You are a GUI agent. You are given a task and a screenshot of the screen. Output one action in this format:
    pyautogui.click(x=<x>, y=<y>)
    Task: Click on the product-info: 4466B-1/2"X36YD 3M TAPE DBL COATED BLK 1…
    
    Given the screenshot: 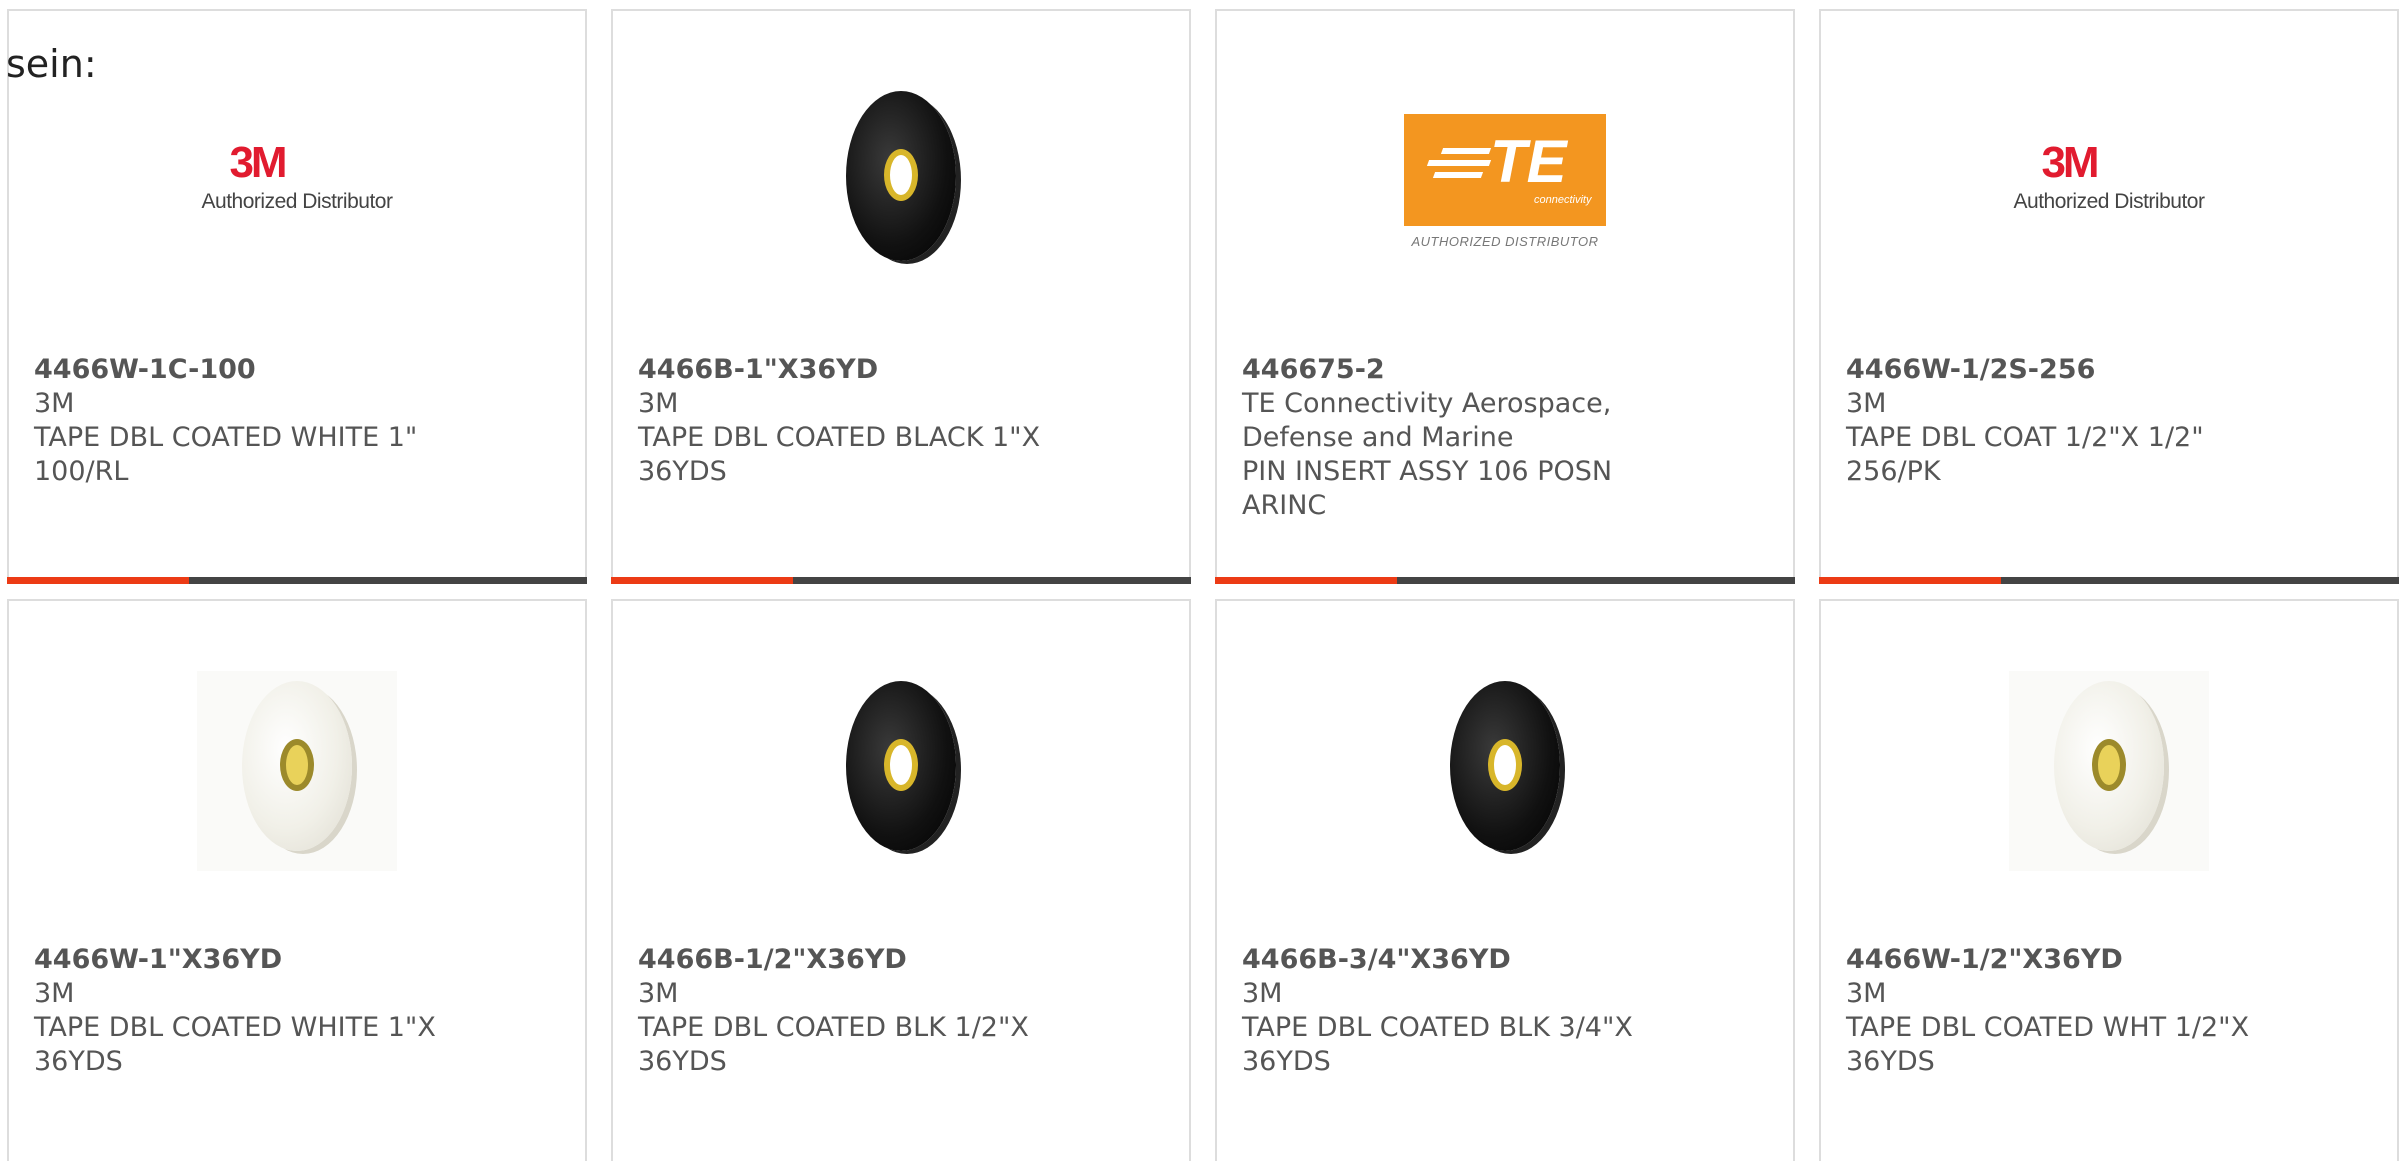 What is the action you would take?
    pyautogui.click(x=901, y=1011)
    